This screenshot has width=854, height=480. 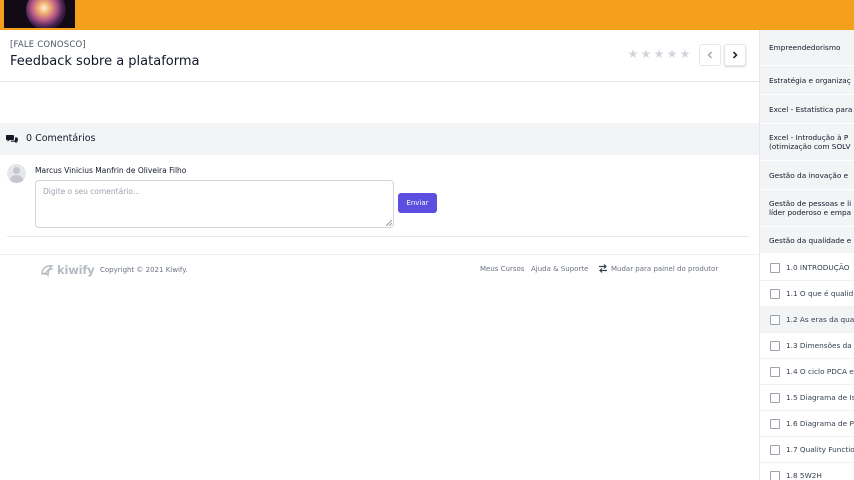 I want to click on footer-logo: kiwify, so click(x=67, y=270).